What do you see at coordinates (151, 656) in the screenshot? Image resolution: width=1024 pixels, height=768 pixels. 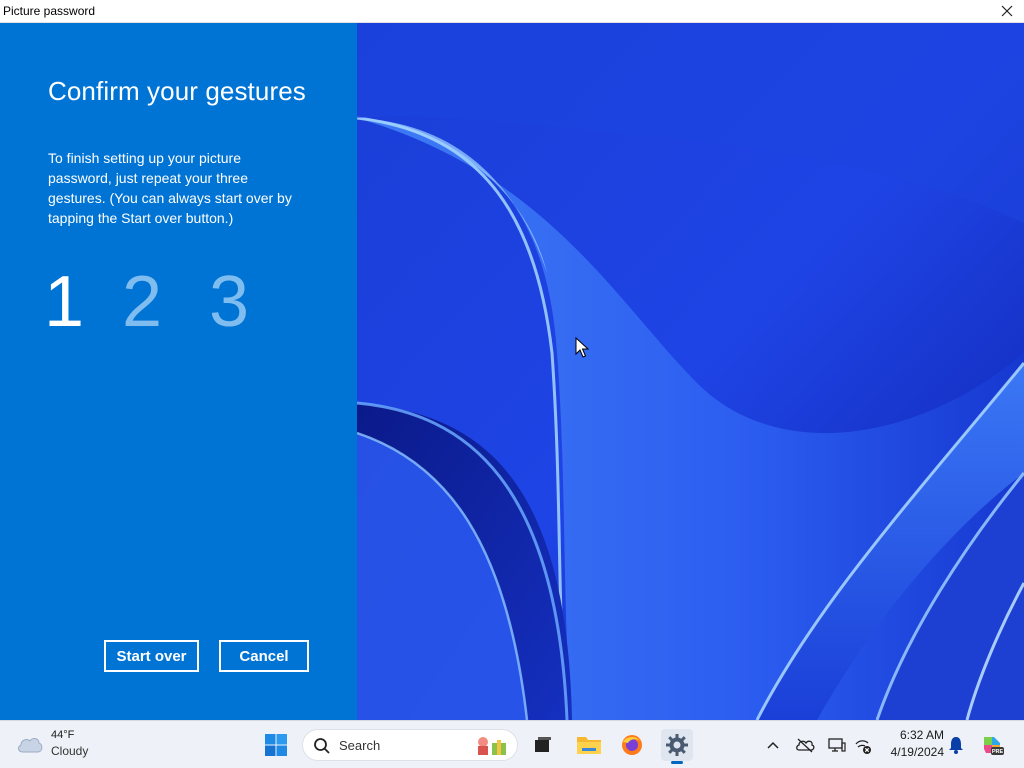 I see `start-over-button: Start over` at bounding box center [151, 656].